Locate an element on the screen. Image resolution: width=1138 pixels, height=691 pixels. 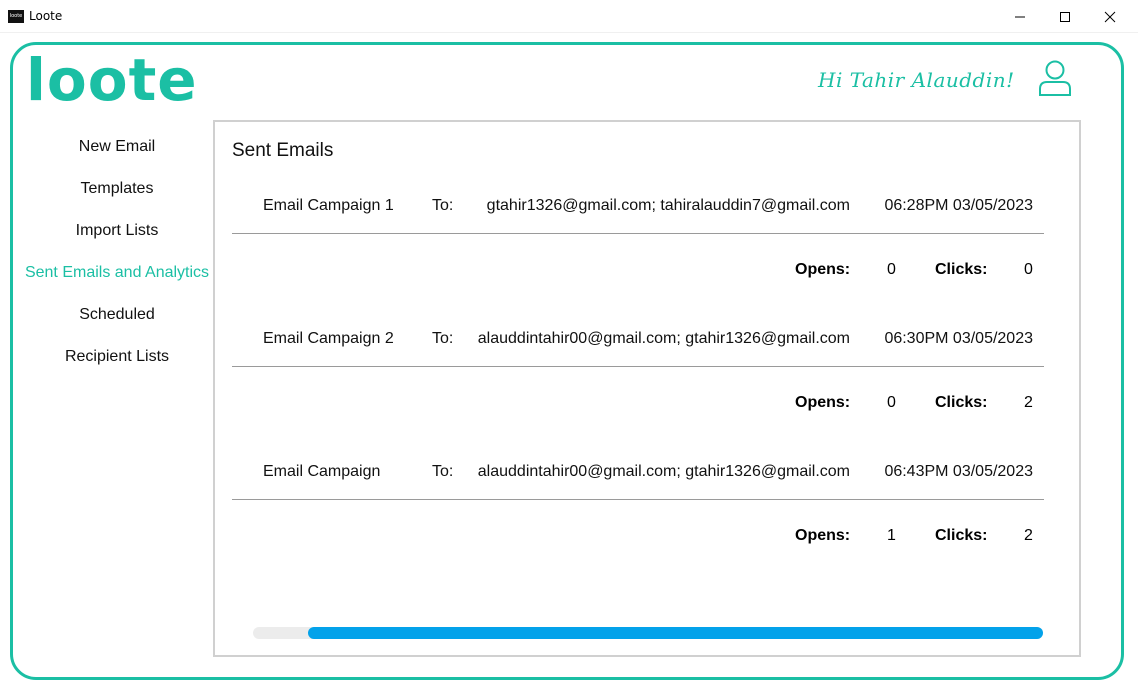
minimize-button is located at coordinates (1020, 16).